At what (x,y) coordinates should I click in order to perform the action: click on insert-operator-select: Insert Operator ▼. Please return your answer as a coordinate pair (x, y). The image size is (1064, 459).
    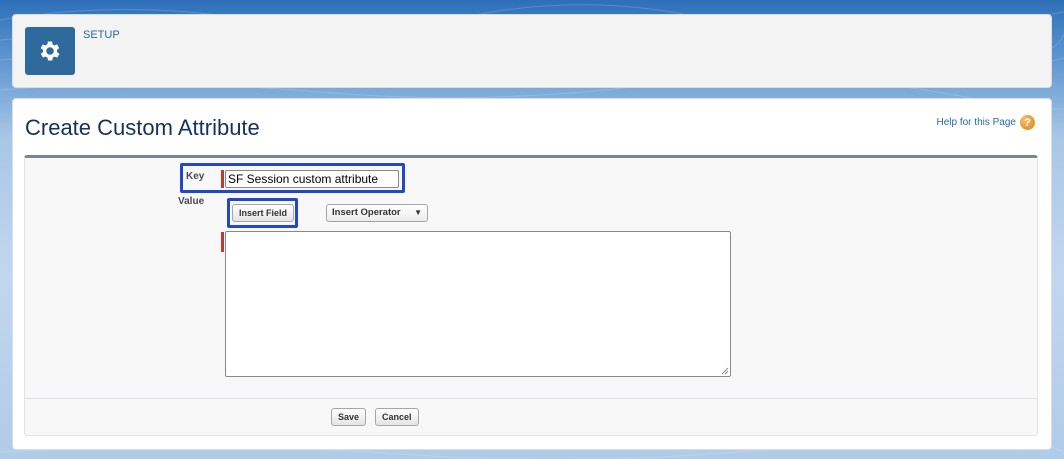
    Looking at the image, I should click on (377, 213).